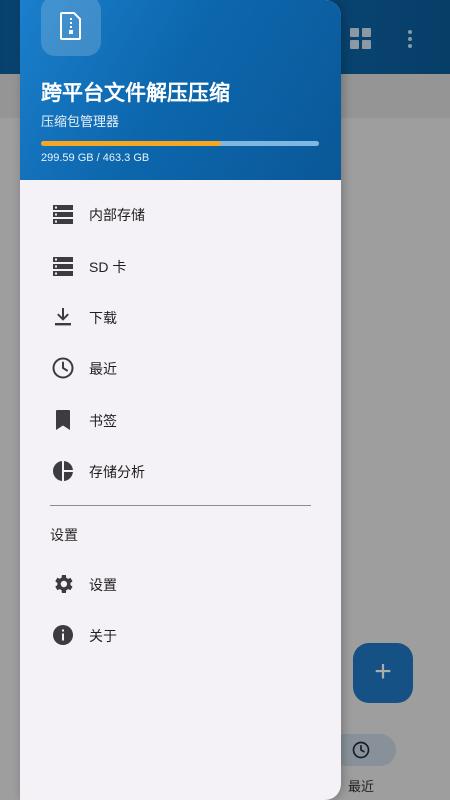  I want to click on menu-item-storage-analysis: 存储分析, so click(180, 471).